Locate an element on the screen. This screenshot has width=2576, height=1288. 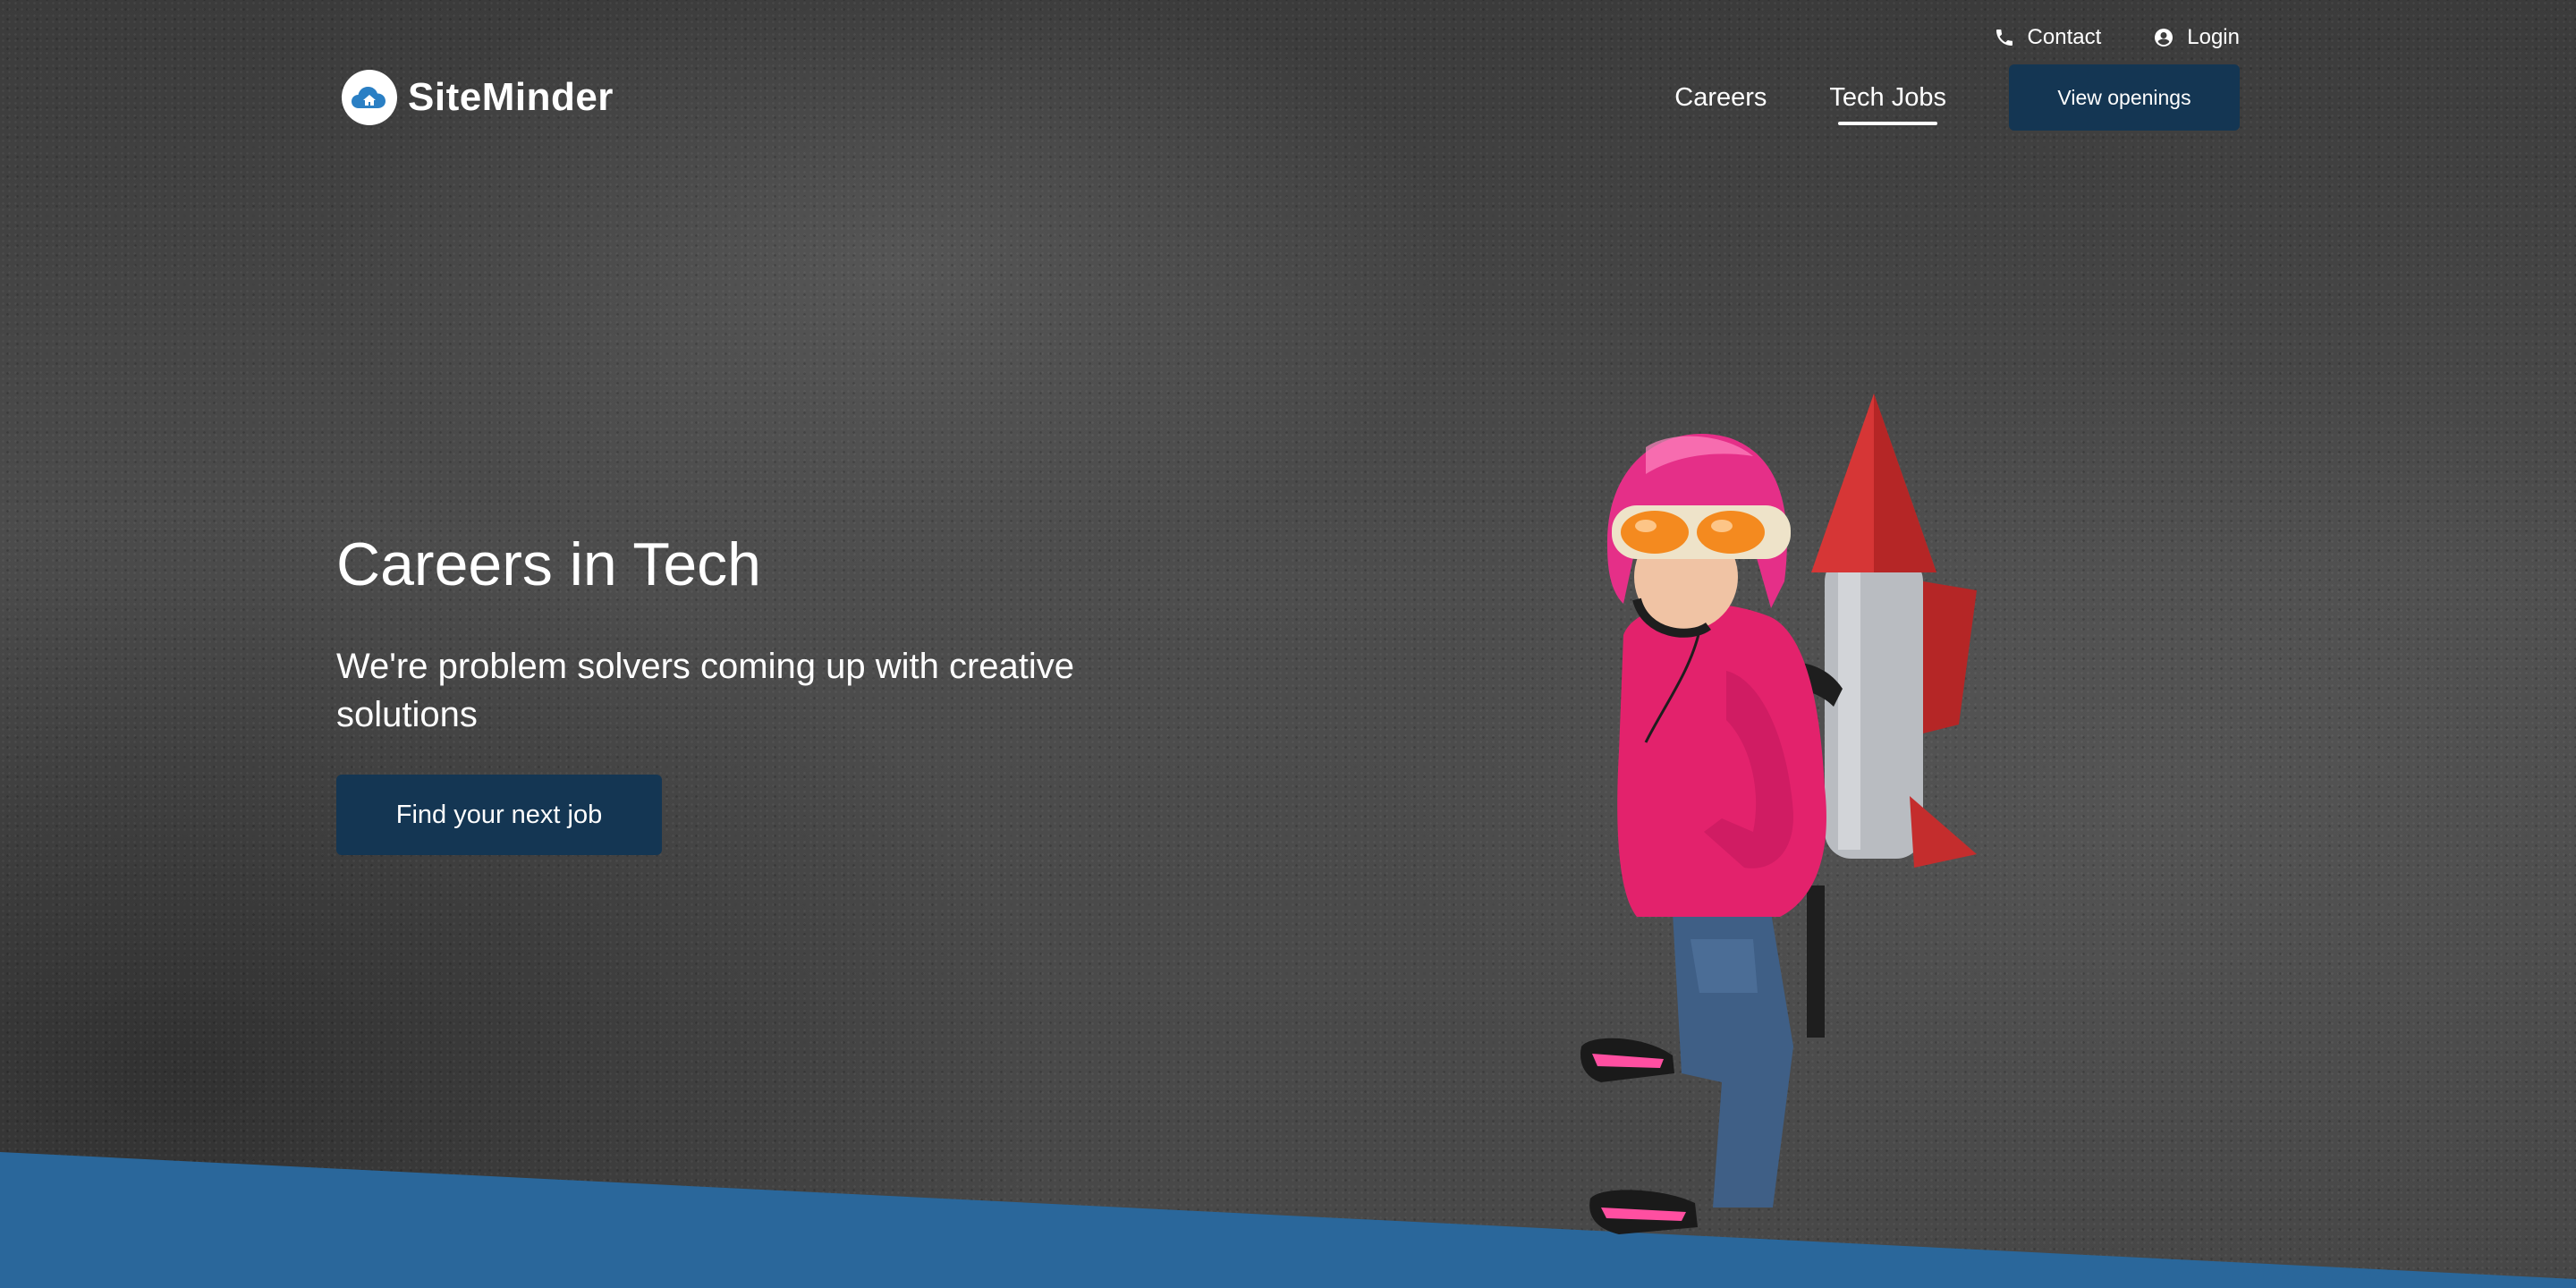
cloud-house-icon is located at coordinates (369, 97).